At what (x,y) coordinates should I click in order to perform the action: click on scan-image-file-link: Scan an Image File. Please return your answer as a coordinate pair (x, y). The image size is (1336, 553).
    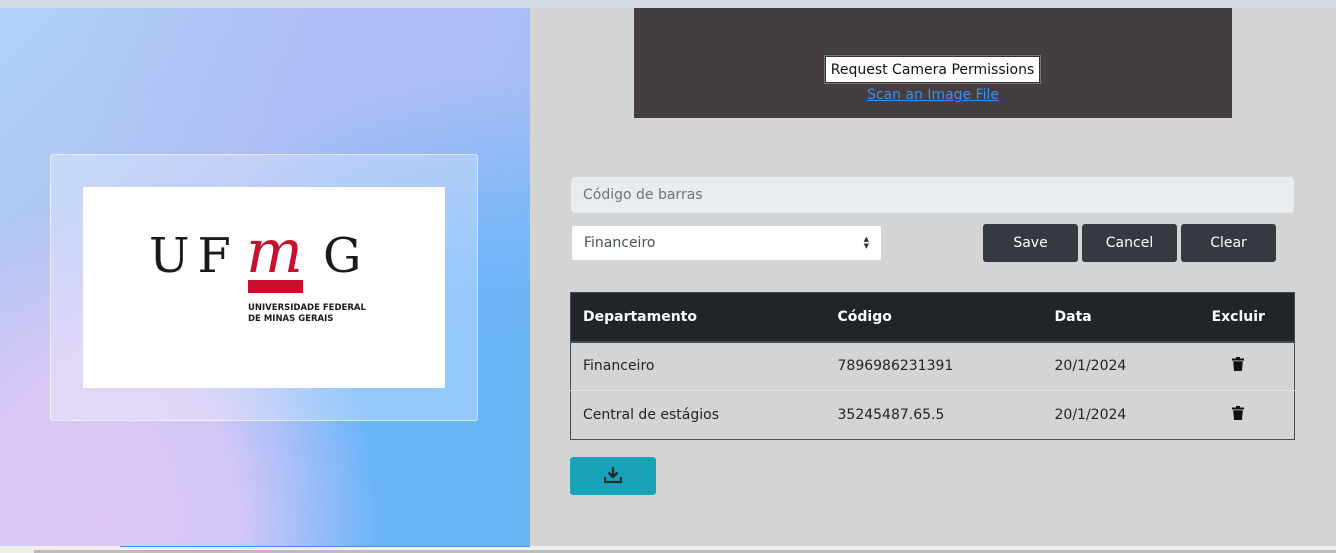
    Looking at the image, I should click on (933, 95).